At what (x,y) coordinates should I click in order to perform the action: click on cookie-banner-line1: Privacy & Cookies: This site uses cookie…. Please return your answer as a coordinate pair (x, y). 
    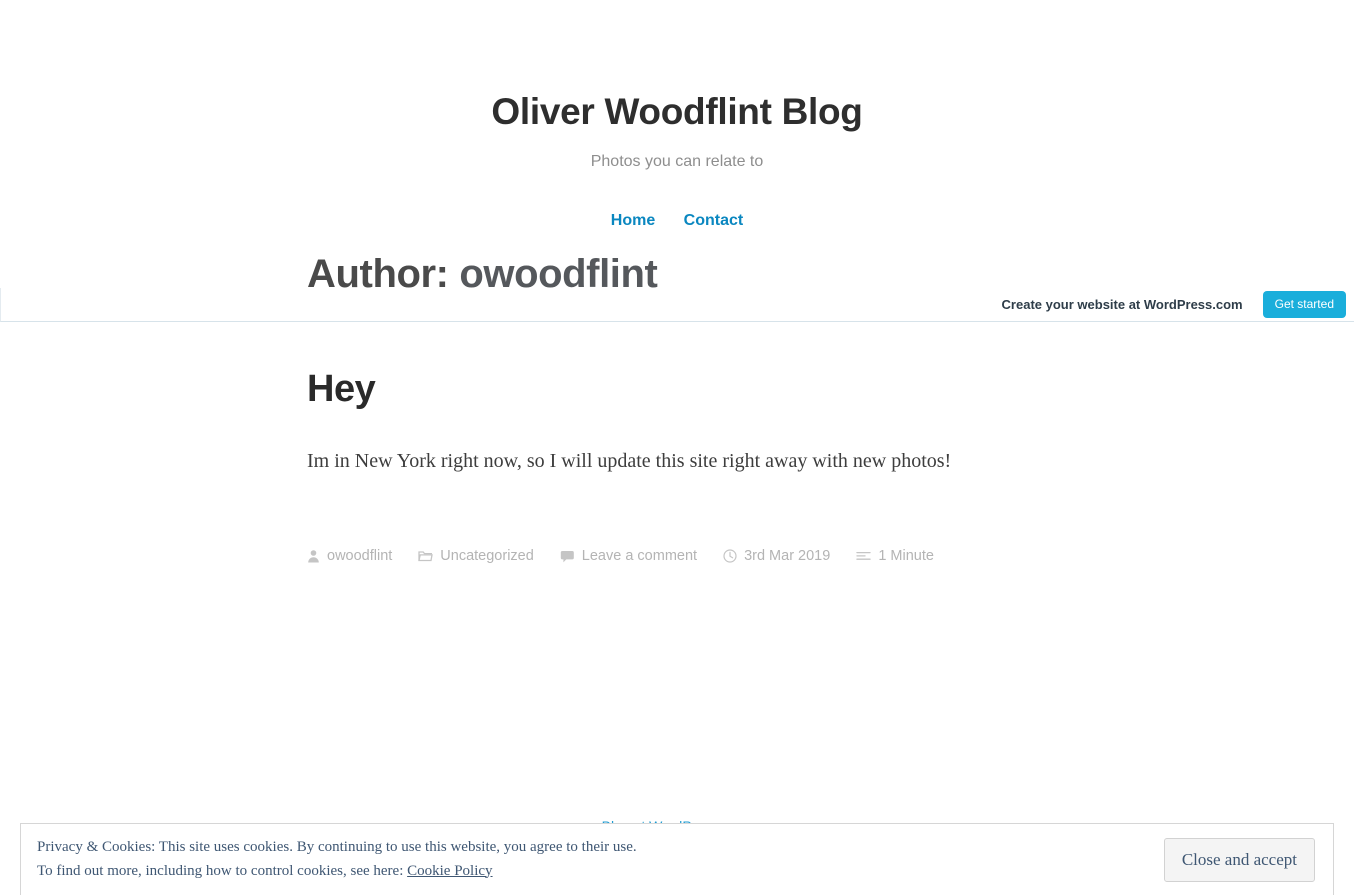
    Looking at the image, I should click on (337, 847).